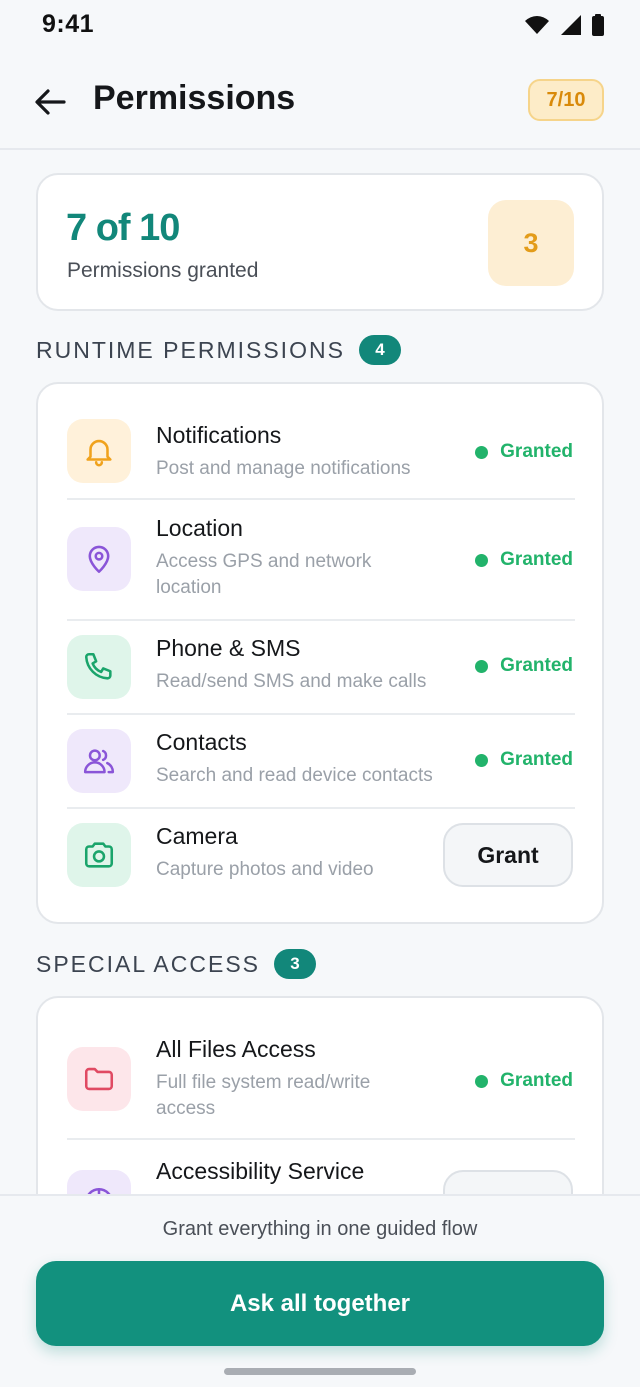  I want to click on summary-subtitle: Permissions granted, so click(163, 270).